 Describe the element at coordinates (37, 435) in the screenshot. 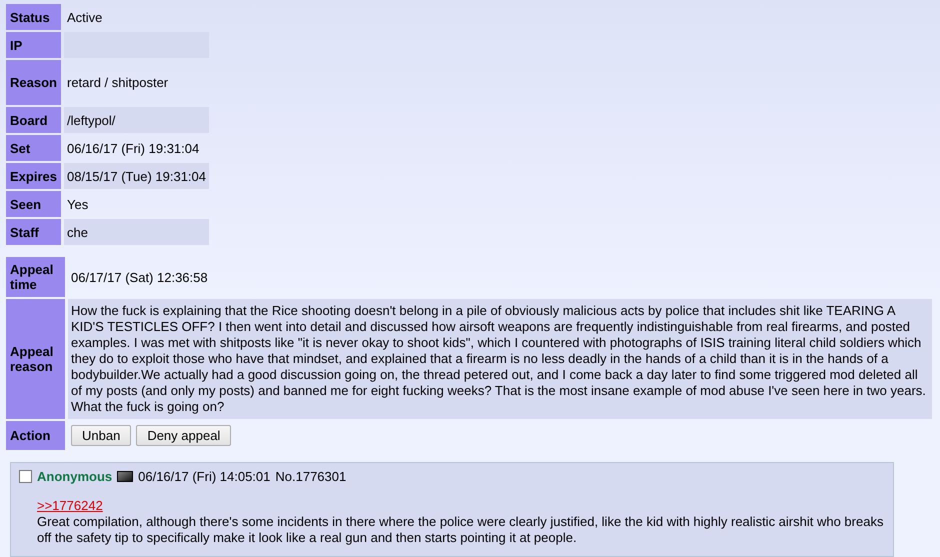

I see `field-label: Action` at that location.